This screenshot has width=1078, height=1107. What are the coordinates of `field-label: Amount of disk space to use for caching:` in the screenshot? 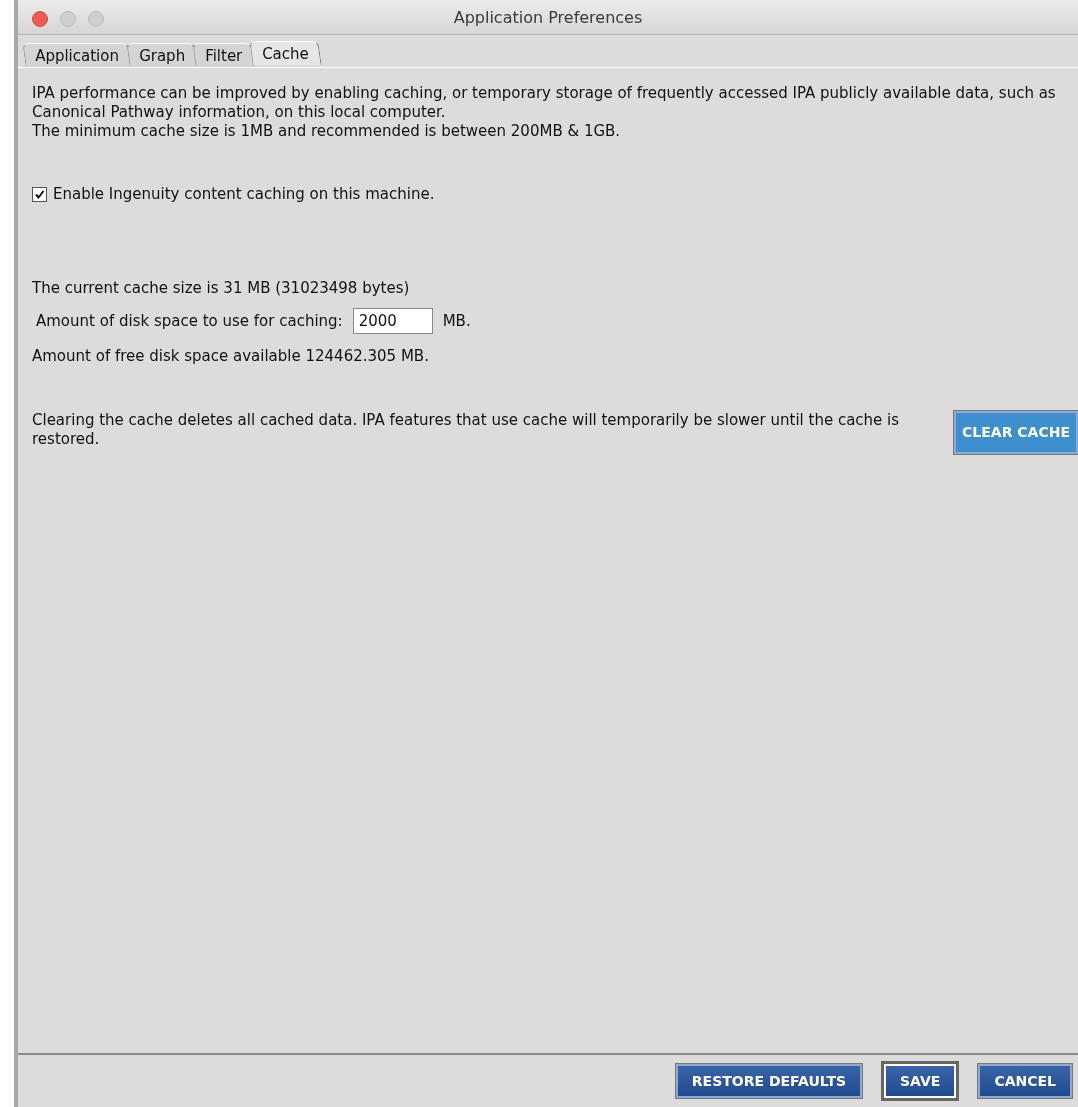 It's located at (189, 321).